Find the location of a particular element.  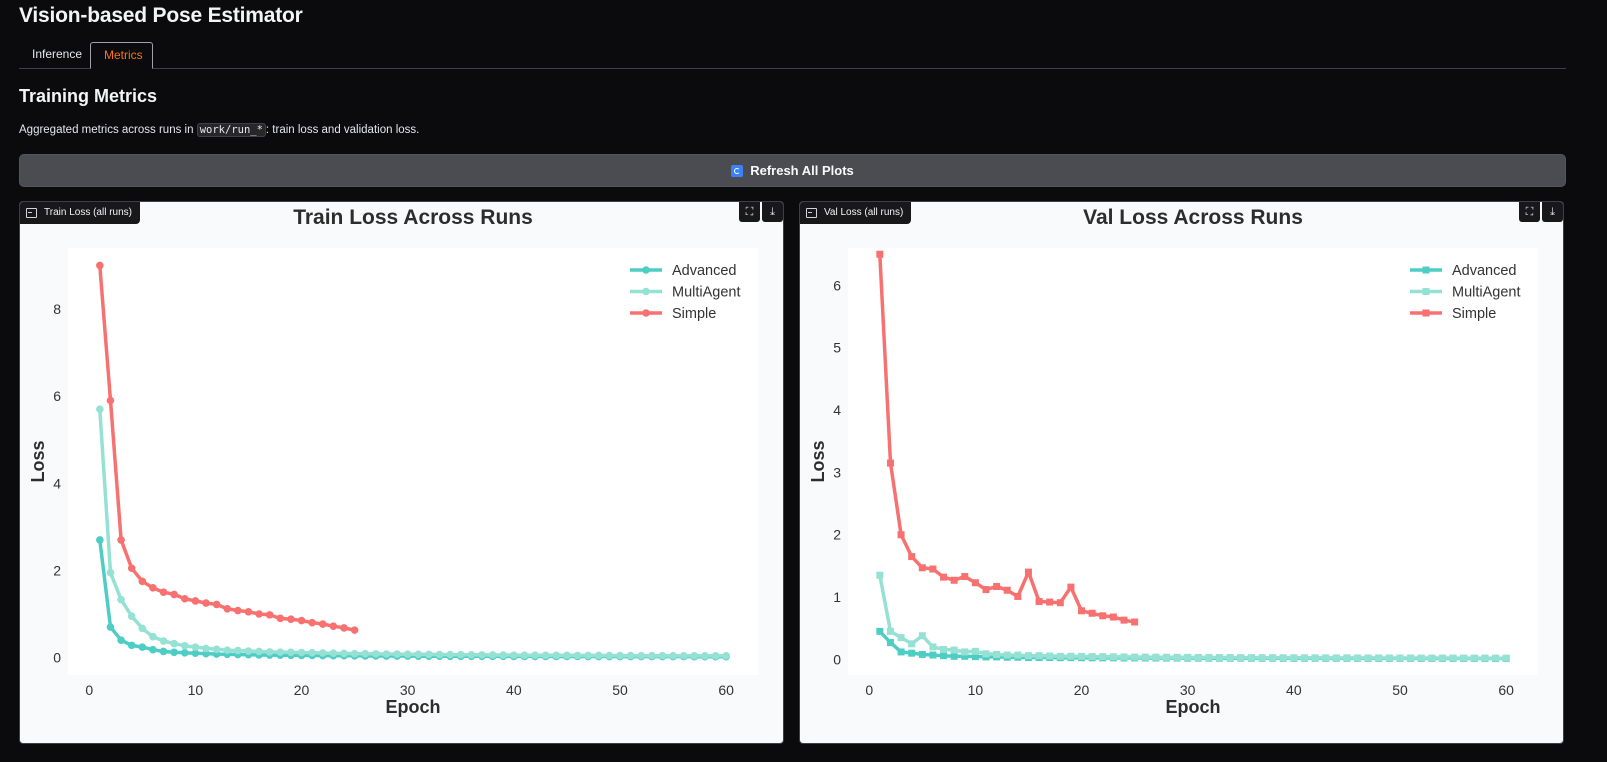

plot-label-text: Val Loss (all runs) is located at coordinates (864, 212).